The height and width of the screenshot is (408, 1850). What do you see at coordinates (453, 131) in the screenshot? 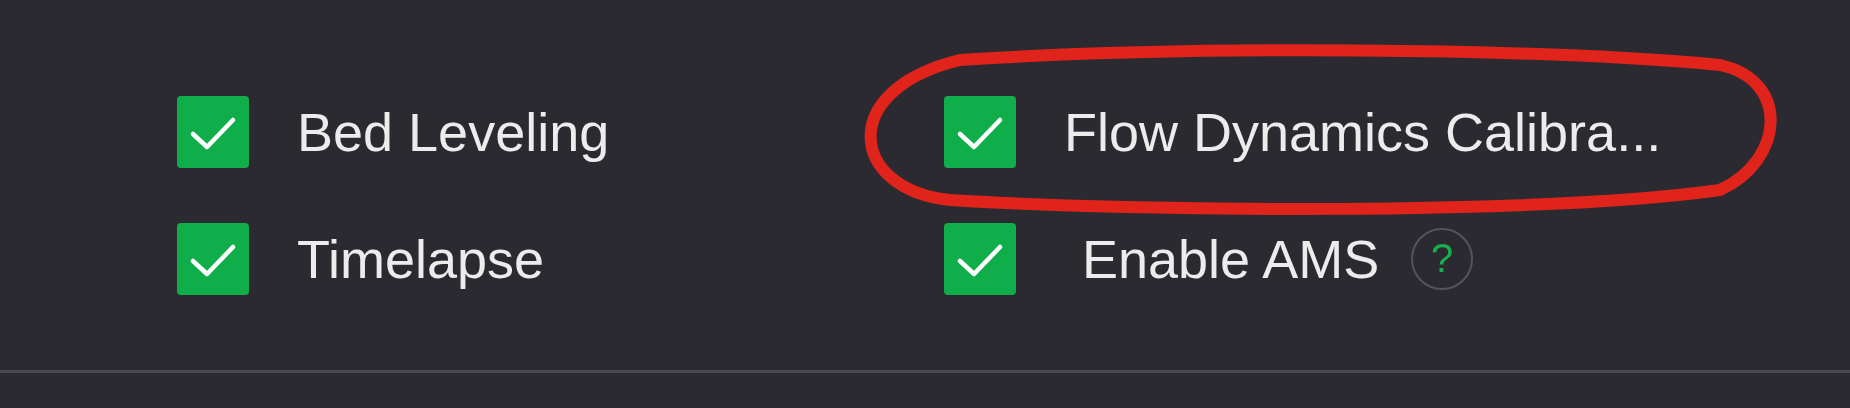
I see `option-label: Bed Leveling` at bounding box center [453, 131].